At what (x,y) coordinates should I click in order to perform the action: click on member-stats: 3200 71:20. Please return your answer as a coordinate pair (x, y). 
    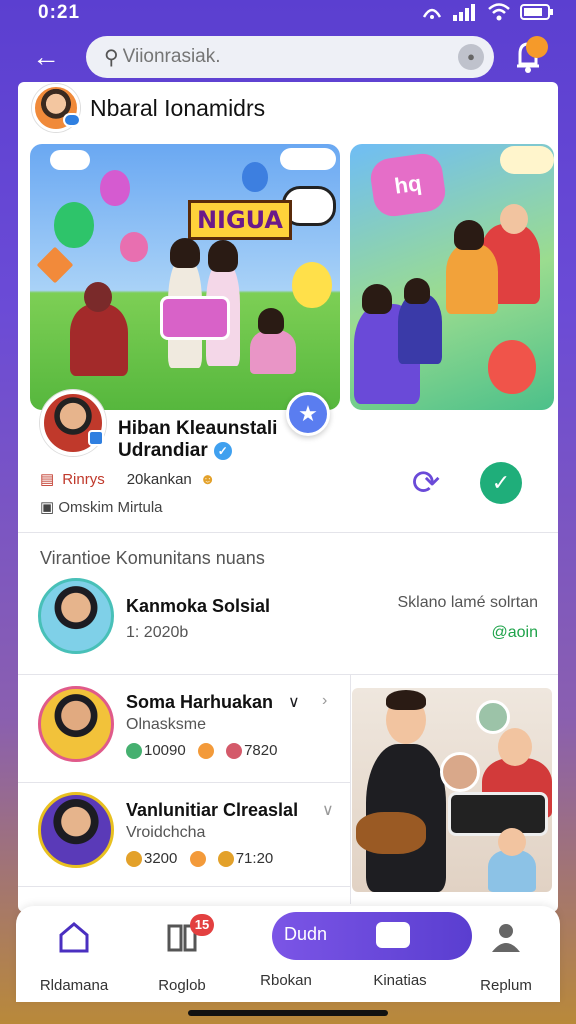
    Looking at the image, I should click on (200, 859).